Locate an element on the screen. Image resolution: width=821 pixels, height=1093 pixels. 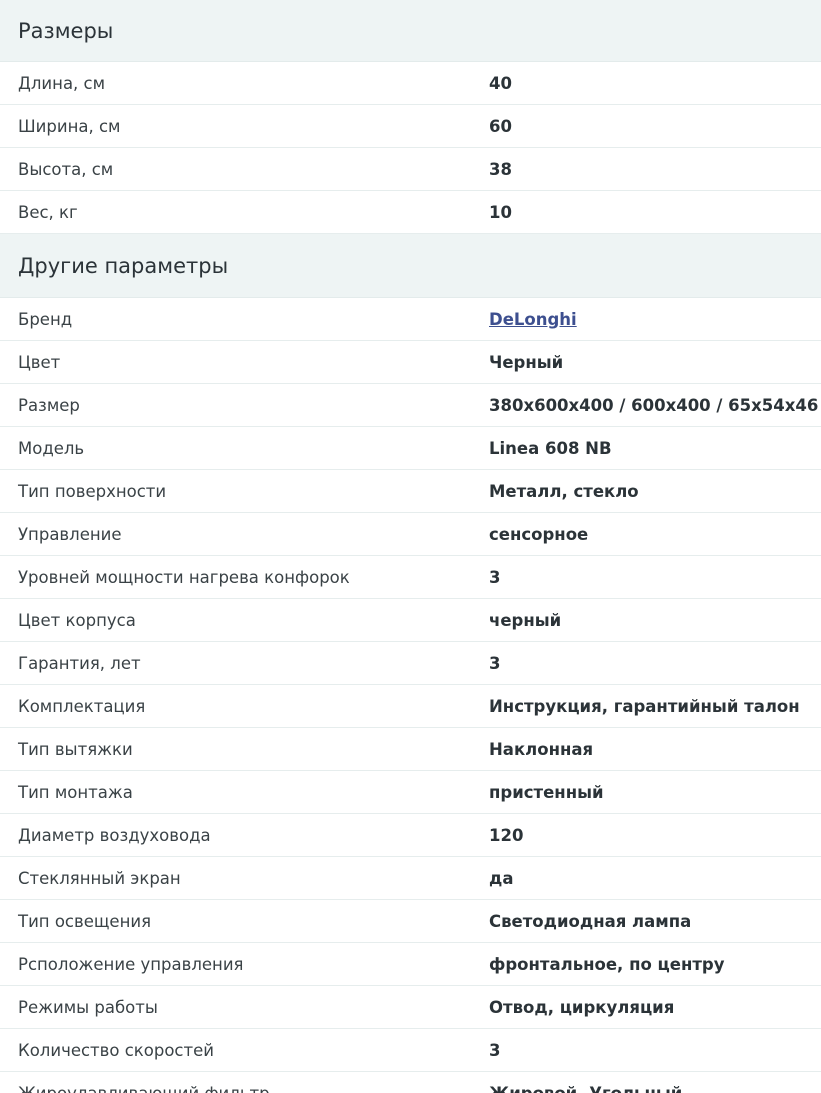
spec-value: Черный is located at coordinates (526, 362).